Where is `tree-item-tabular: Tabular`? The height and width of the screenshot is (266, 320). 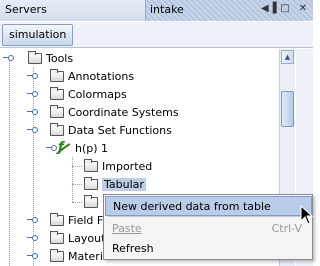
tree-item-tabular: Tabular is located at coordinates (115, 184).